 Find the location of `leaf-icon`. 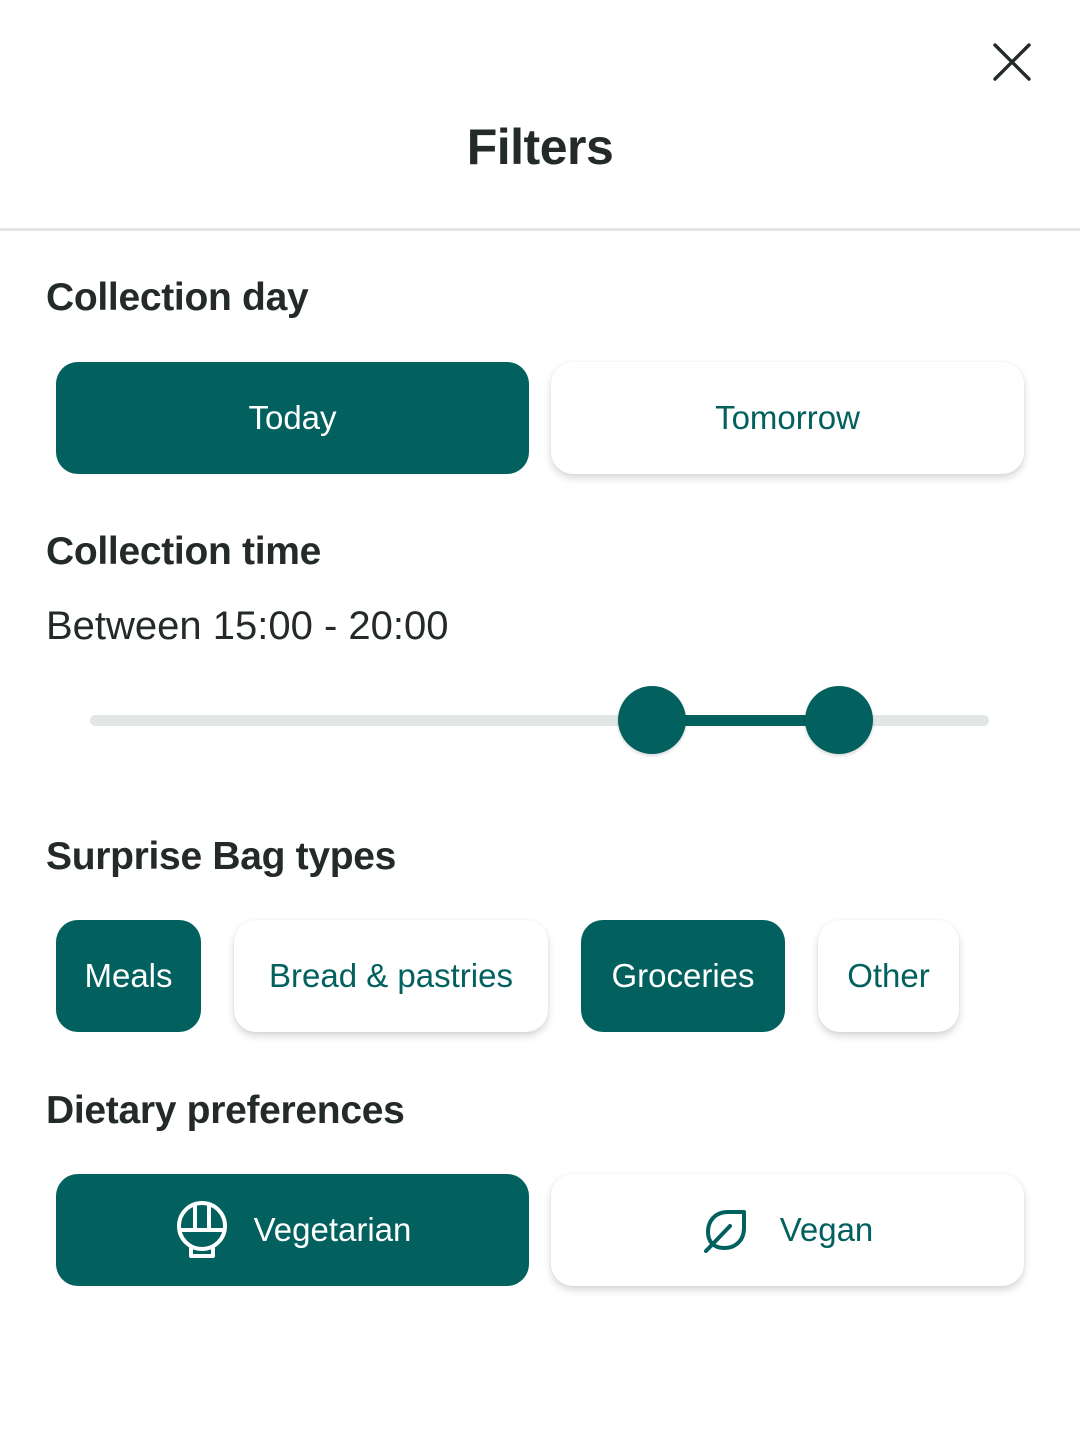

leaf-icon is located at coordinates (726, 1230).